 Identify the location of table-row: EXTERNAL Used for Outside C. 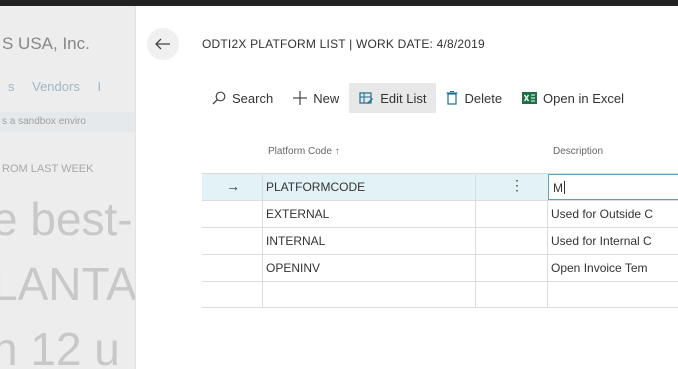
(440, 213).